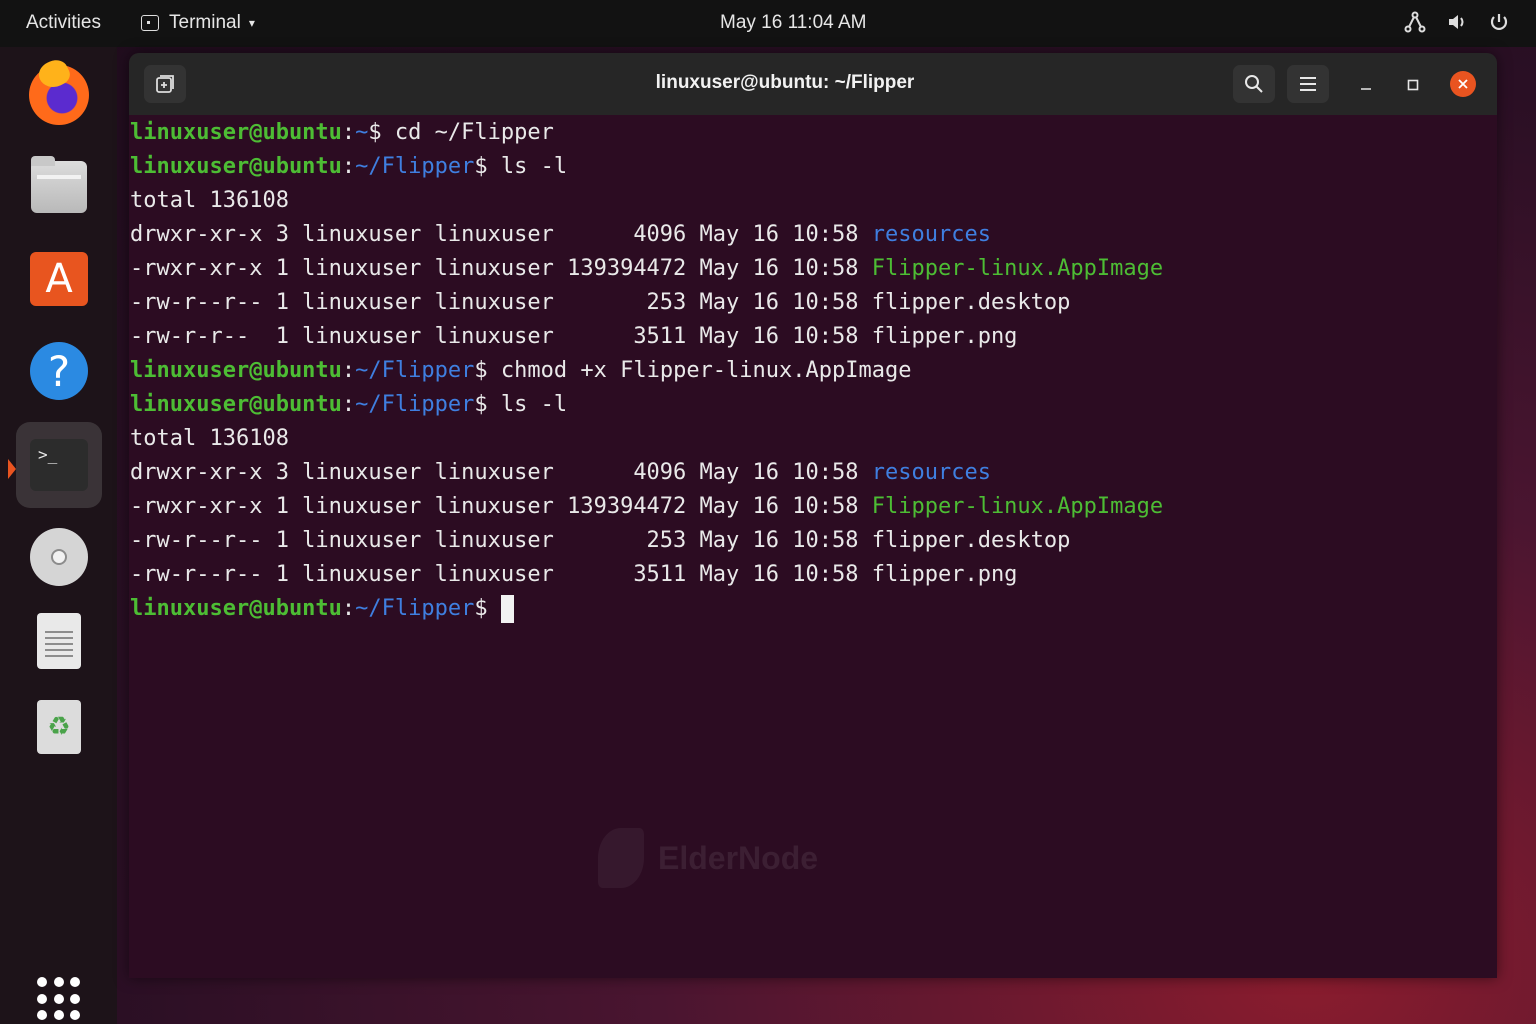 This screenshot has height=1024, width=1536. I want to click on firefox-icon, so click(59, 95).